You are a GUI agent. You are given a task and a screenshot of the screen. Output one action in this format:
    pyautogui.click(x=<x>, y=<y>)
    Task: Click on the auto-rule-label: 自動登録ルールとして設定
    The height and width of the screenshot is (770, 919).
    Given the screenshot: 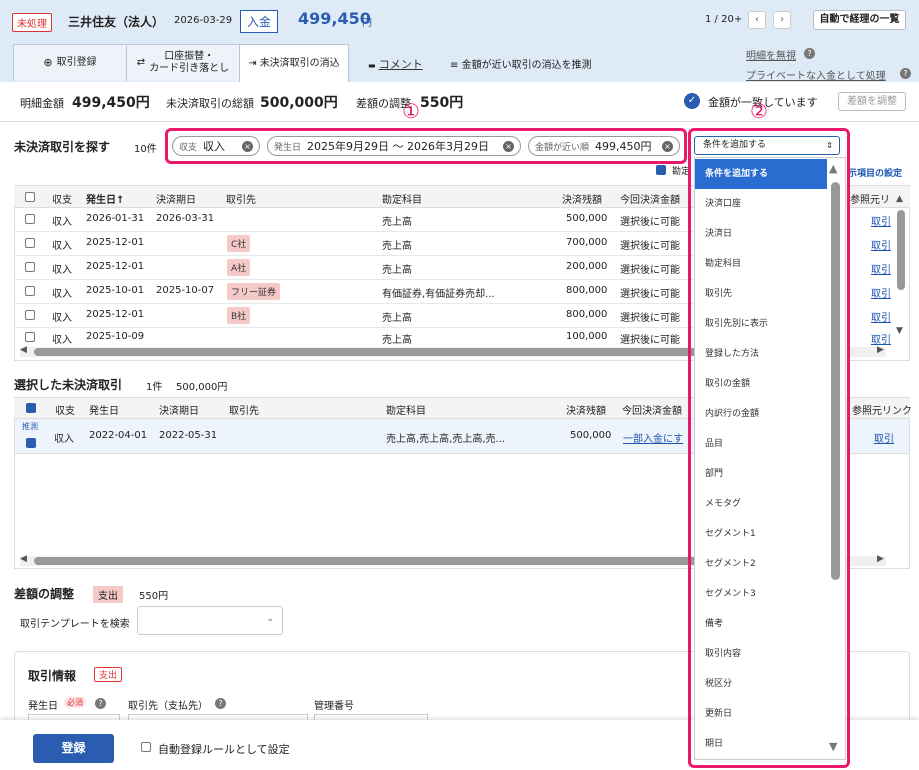 What is the action you would take?
    pyautogui.click(x=224, y=749)
    